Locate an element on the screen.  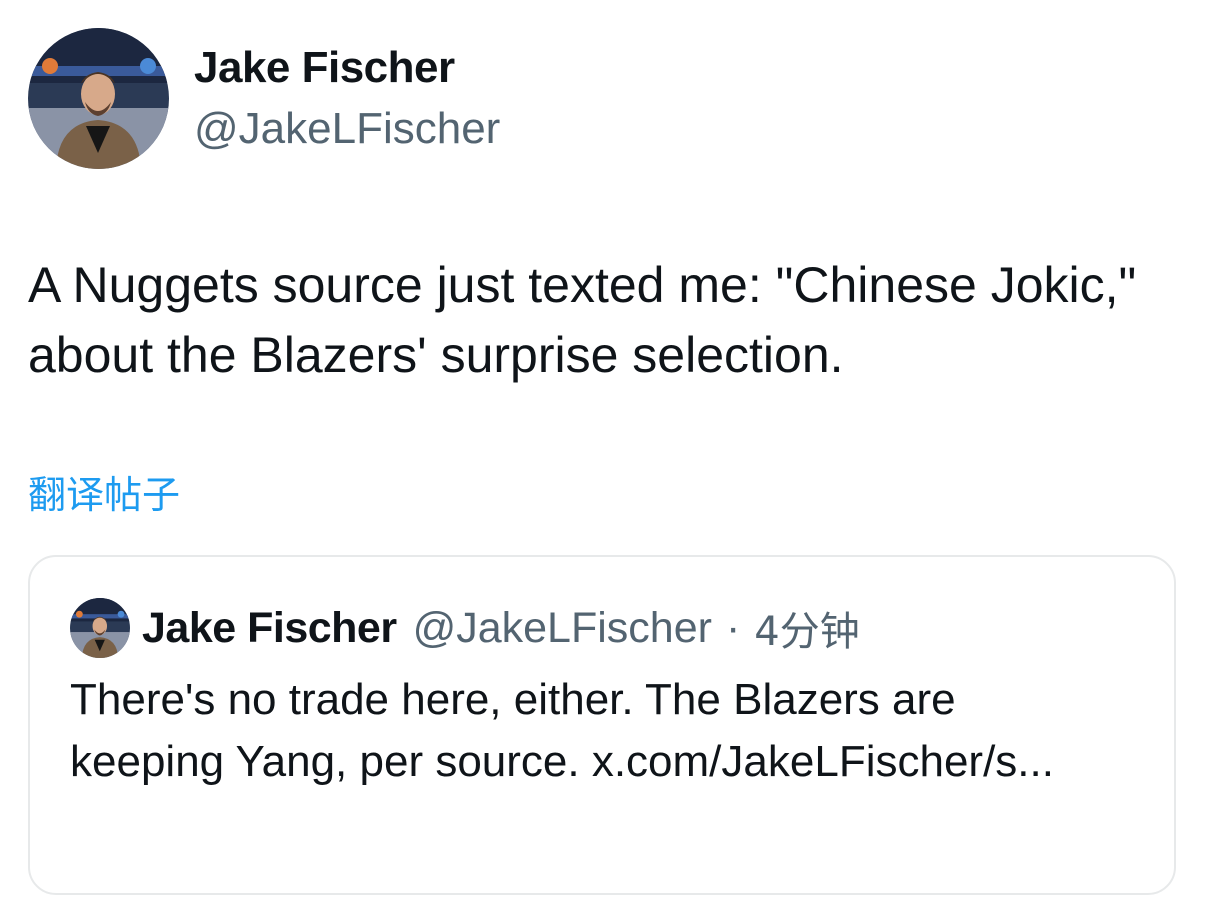
translate-post-link: 翻译帖子 is located at coordinates (104, 495).